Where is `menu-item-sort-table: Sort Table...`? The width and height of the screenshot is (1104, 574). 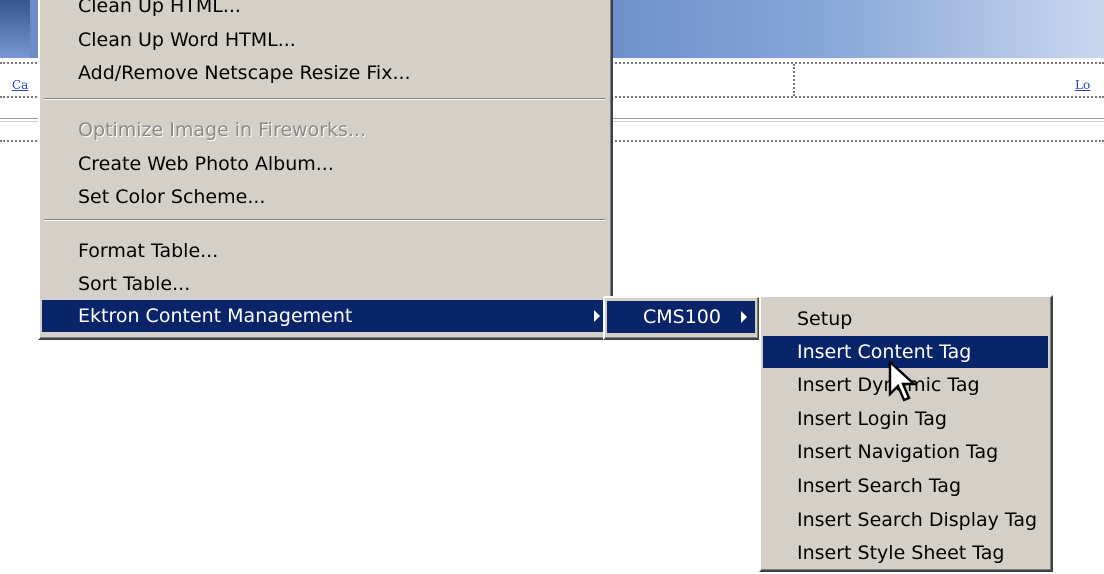
menu-item-sort-table: Sort Table... is located at coordinates (325, 284).